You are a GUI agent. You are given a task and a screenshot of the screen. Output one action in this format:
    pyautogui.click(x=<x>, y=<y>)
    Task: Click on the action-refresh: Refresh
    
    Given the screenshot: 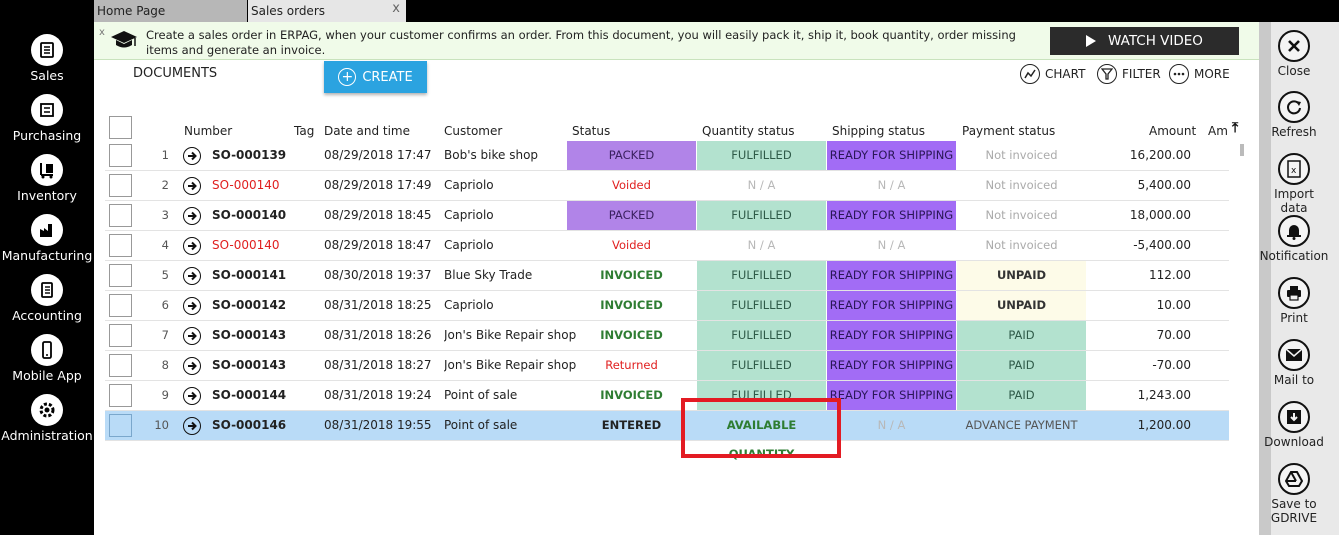 What is the action you would take?
    pyautogui.click(x=1294, y=115)
    